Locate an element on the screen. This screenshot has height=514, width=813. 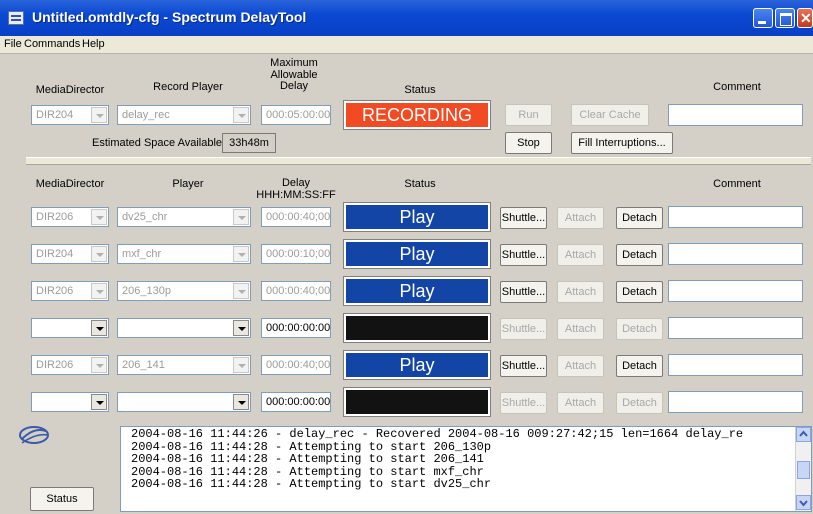
log-scrollbar is located at coordinates (803, 469).